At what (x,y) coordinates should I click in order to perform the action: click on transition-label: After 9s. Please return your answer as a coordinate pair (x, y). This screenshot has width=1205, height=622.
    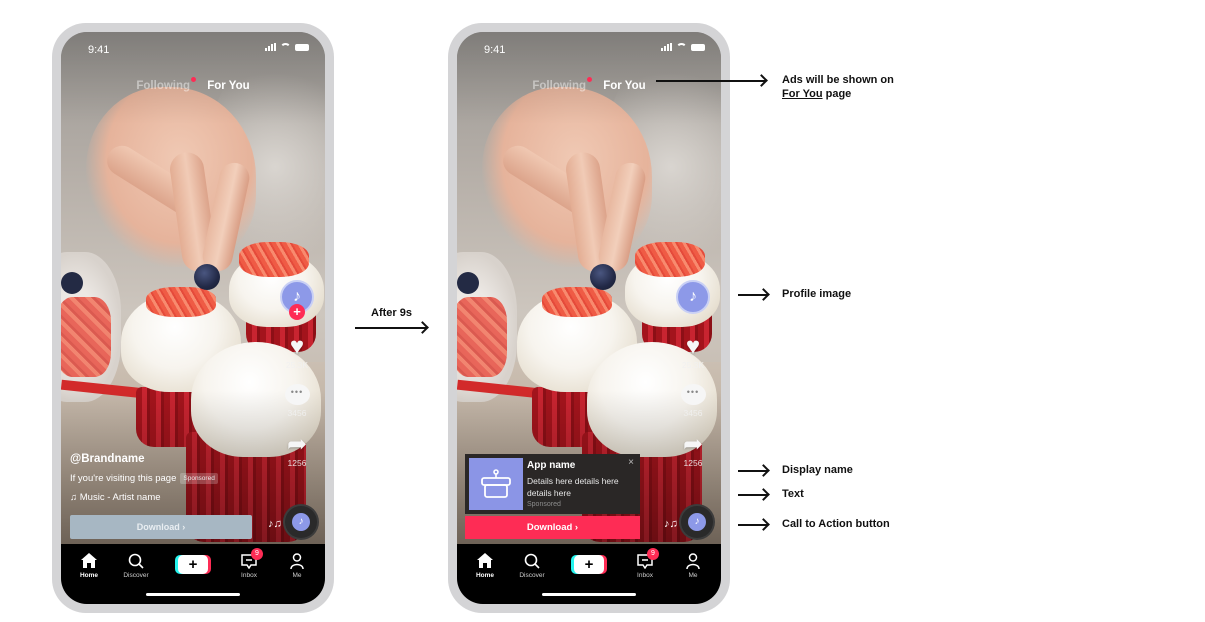
    Looking at the image, I should click on (391, 313).